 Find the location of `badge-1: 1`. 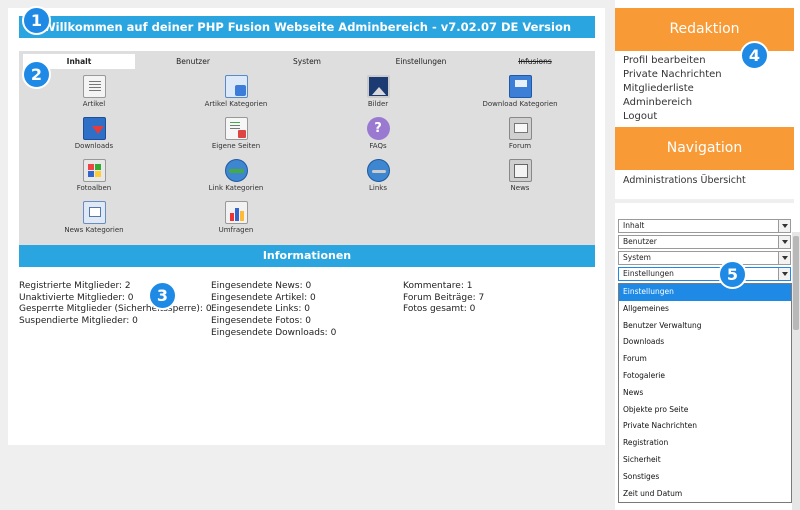

badge-1: 1 is located at coordinates (36, 20).